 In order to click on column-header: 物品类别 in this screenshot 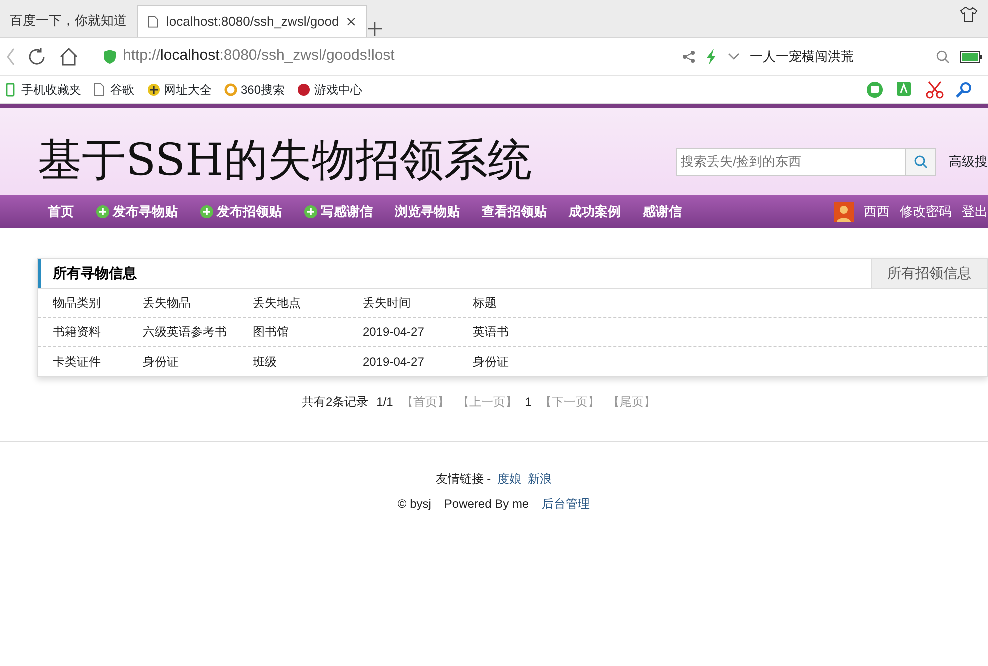, I will do `click(77, 303)`.